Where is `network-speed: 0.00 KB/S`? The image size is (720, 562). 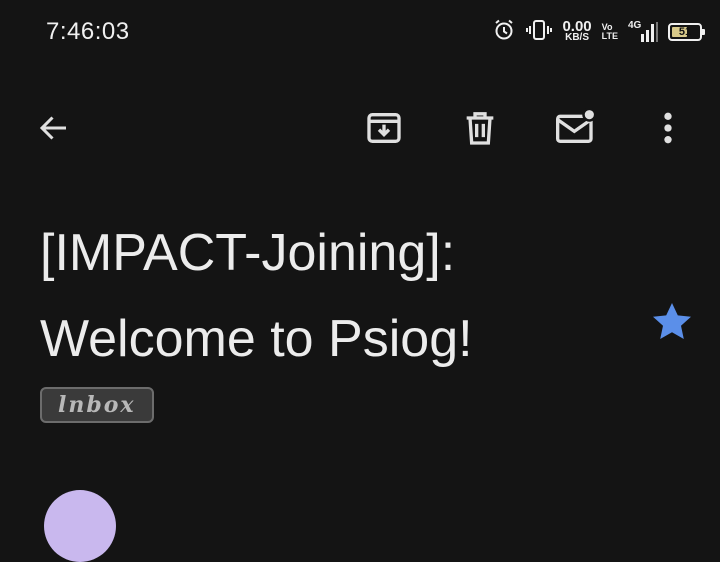
network-speed: 0.00 KB/S is located at coordinates (577, 30).